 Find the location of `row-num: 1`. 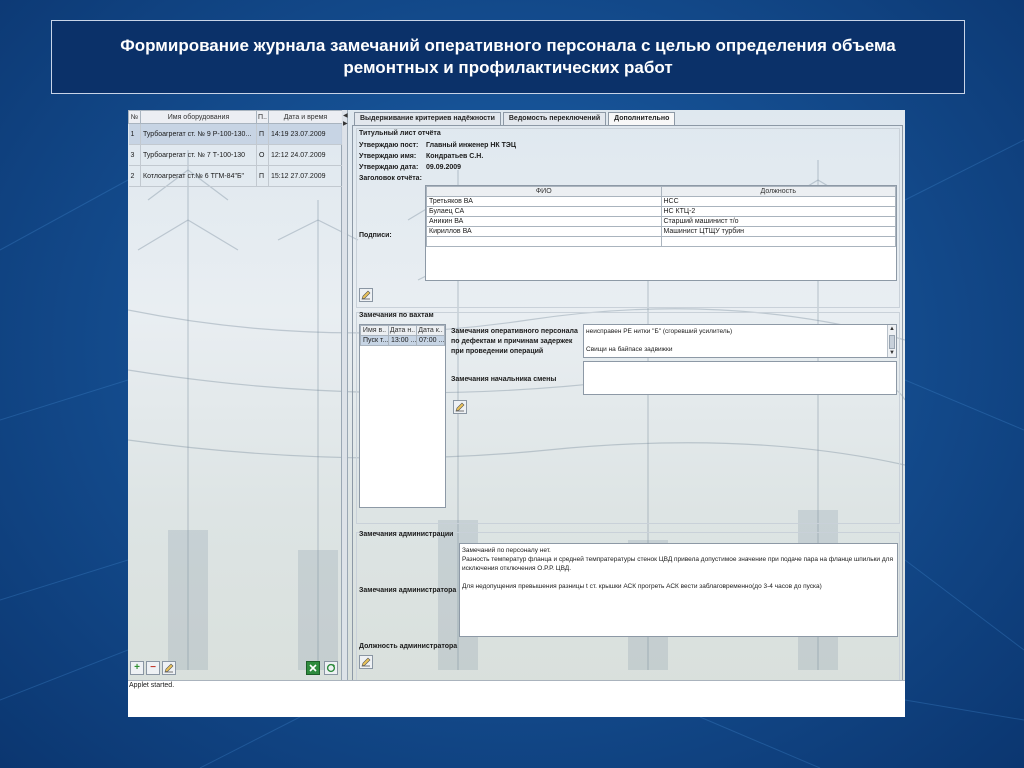

row-num: 1 is located at coordinates (134, 134).